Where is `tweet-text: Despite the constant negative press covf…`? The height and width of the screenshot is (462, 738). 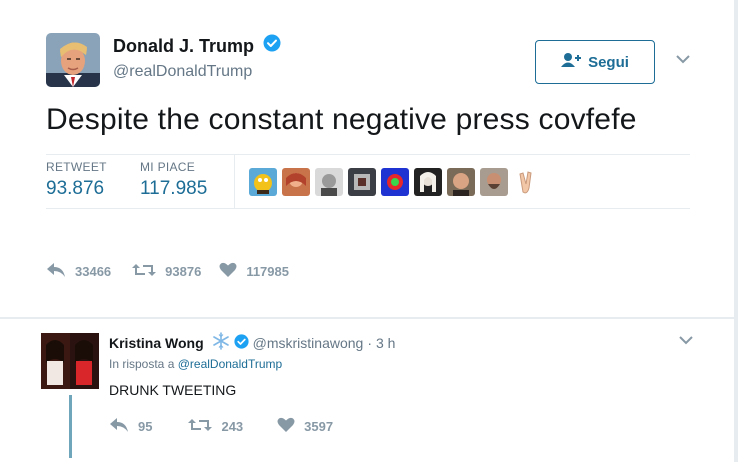 tweet-text: Despite the constant negative press covf… is located at coordinates (341, 119).